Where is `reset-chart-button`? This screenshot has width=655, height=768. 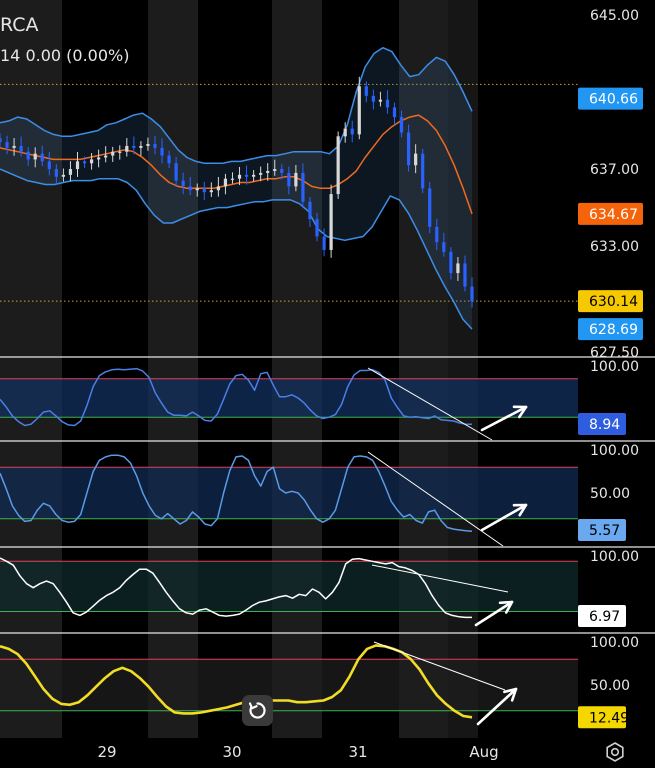 reset-chart-button is located at coordinates (257, 710).